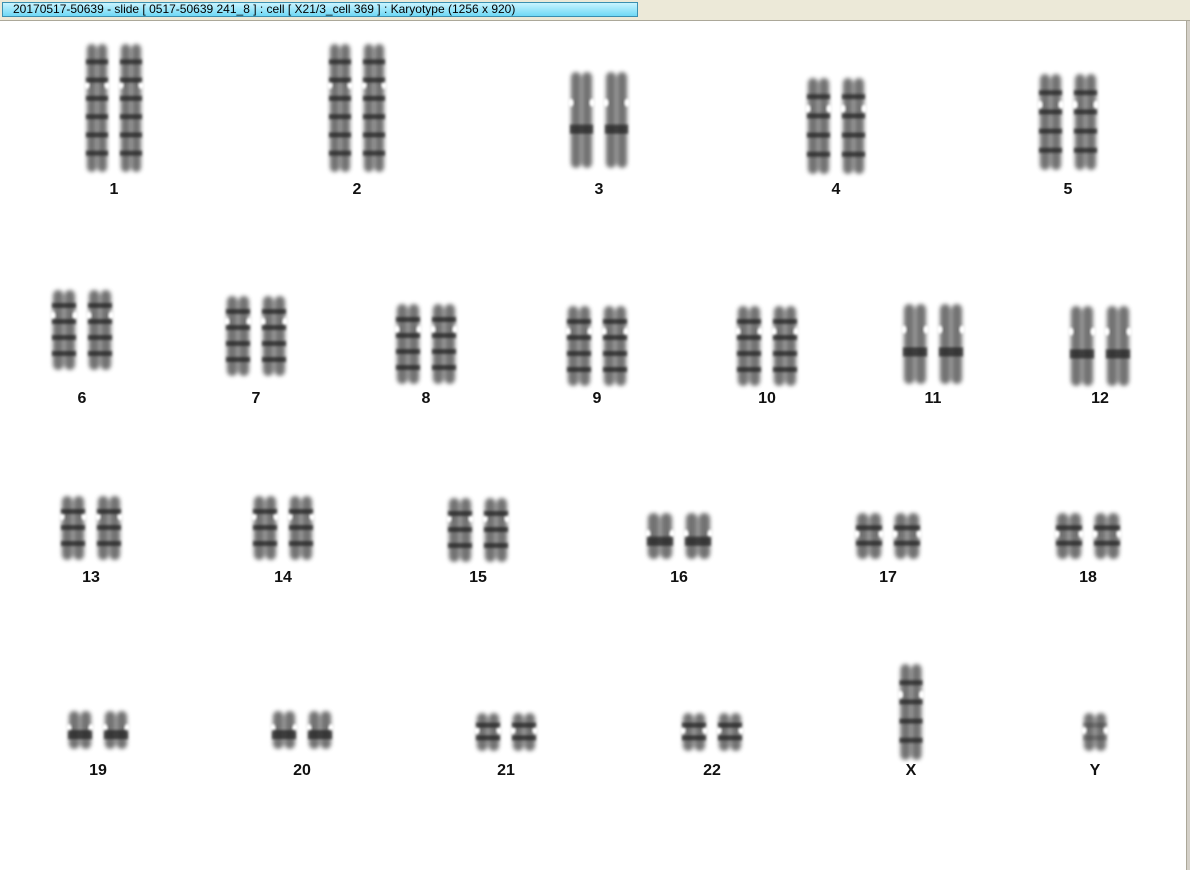  I want to click on chromosome-label-5: 5, so click(1068, 189).